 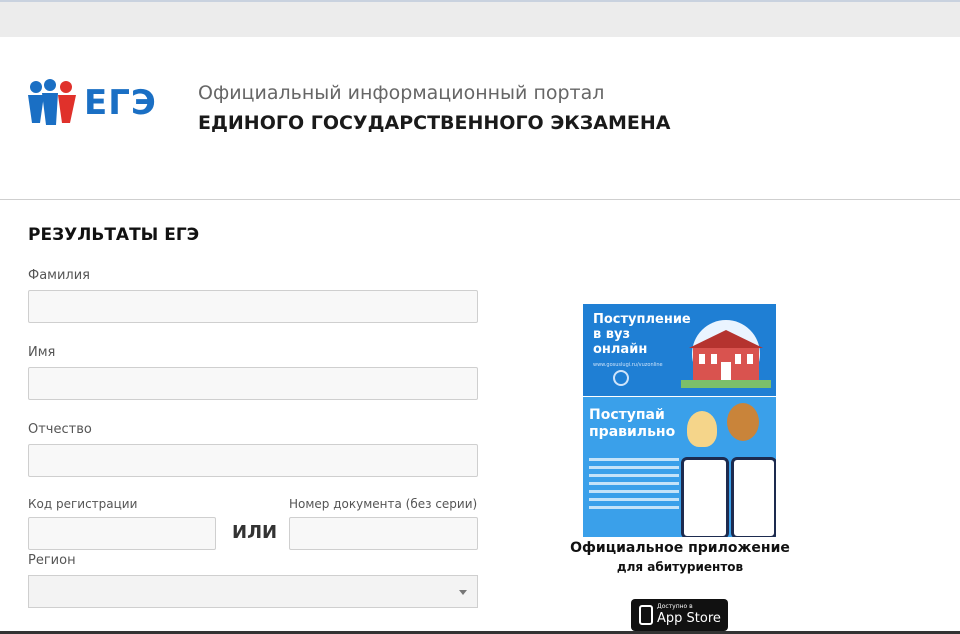 I want to click on patronymic-input, so click(x=253, y=460).